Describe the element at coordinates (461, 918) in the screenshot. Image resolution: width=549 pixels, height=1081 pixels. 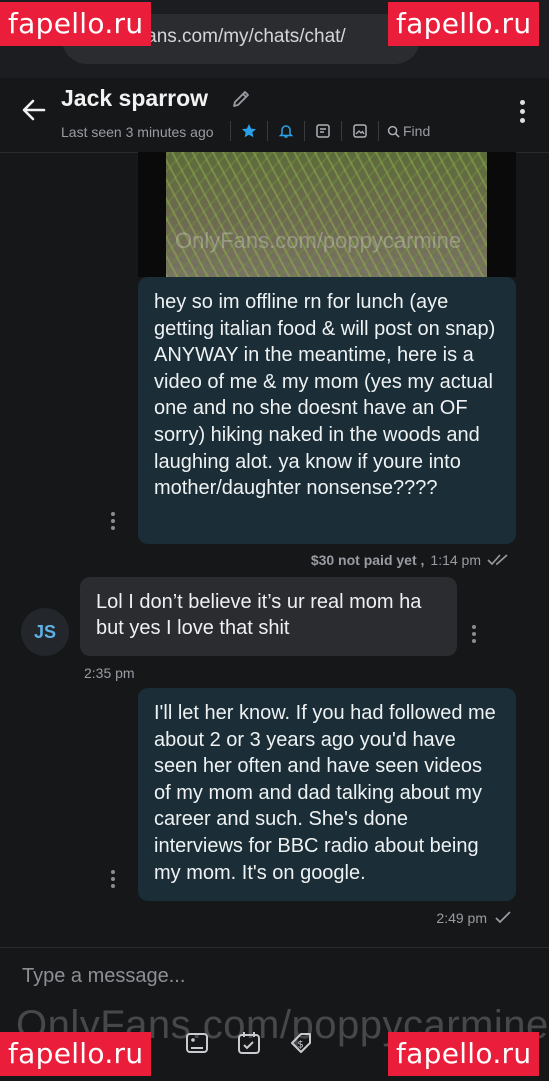
I see `message-time: 2:49 pm` at that location.